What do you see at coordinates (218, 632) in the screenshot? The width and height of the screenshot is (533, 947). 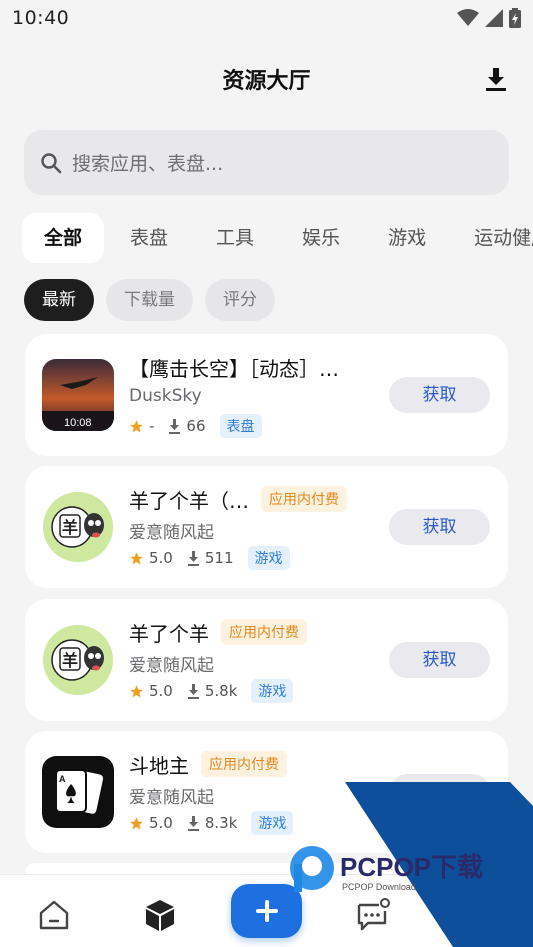 I see `card-title-row: 羊了个羊 应用内付费` at bounding box center [218, 632].